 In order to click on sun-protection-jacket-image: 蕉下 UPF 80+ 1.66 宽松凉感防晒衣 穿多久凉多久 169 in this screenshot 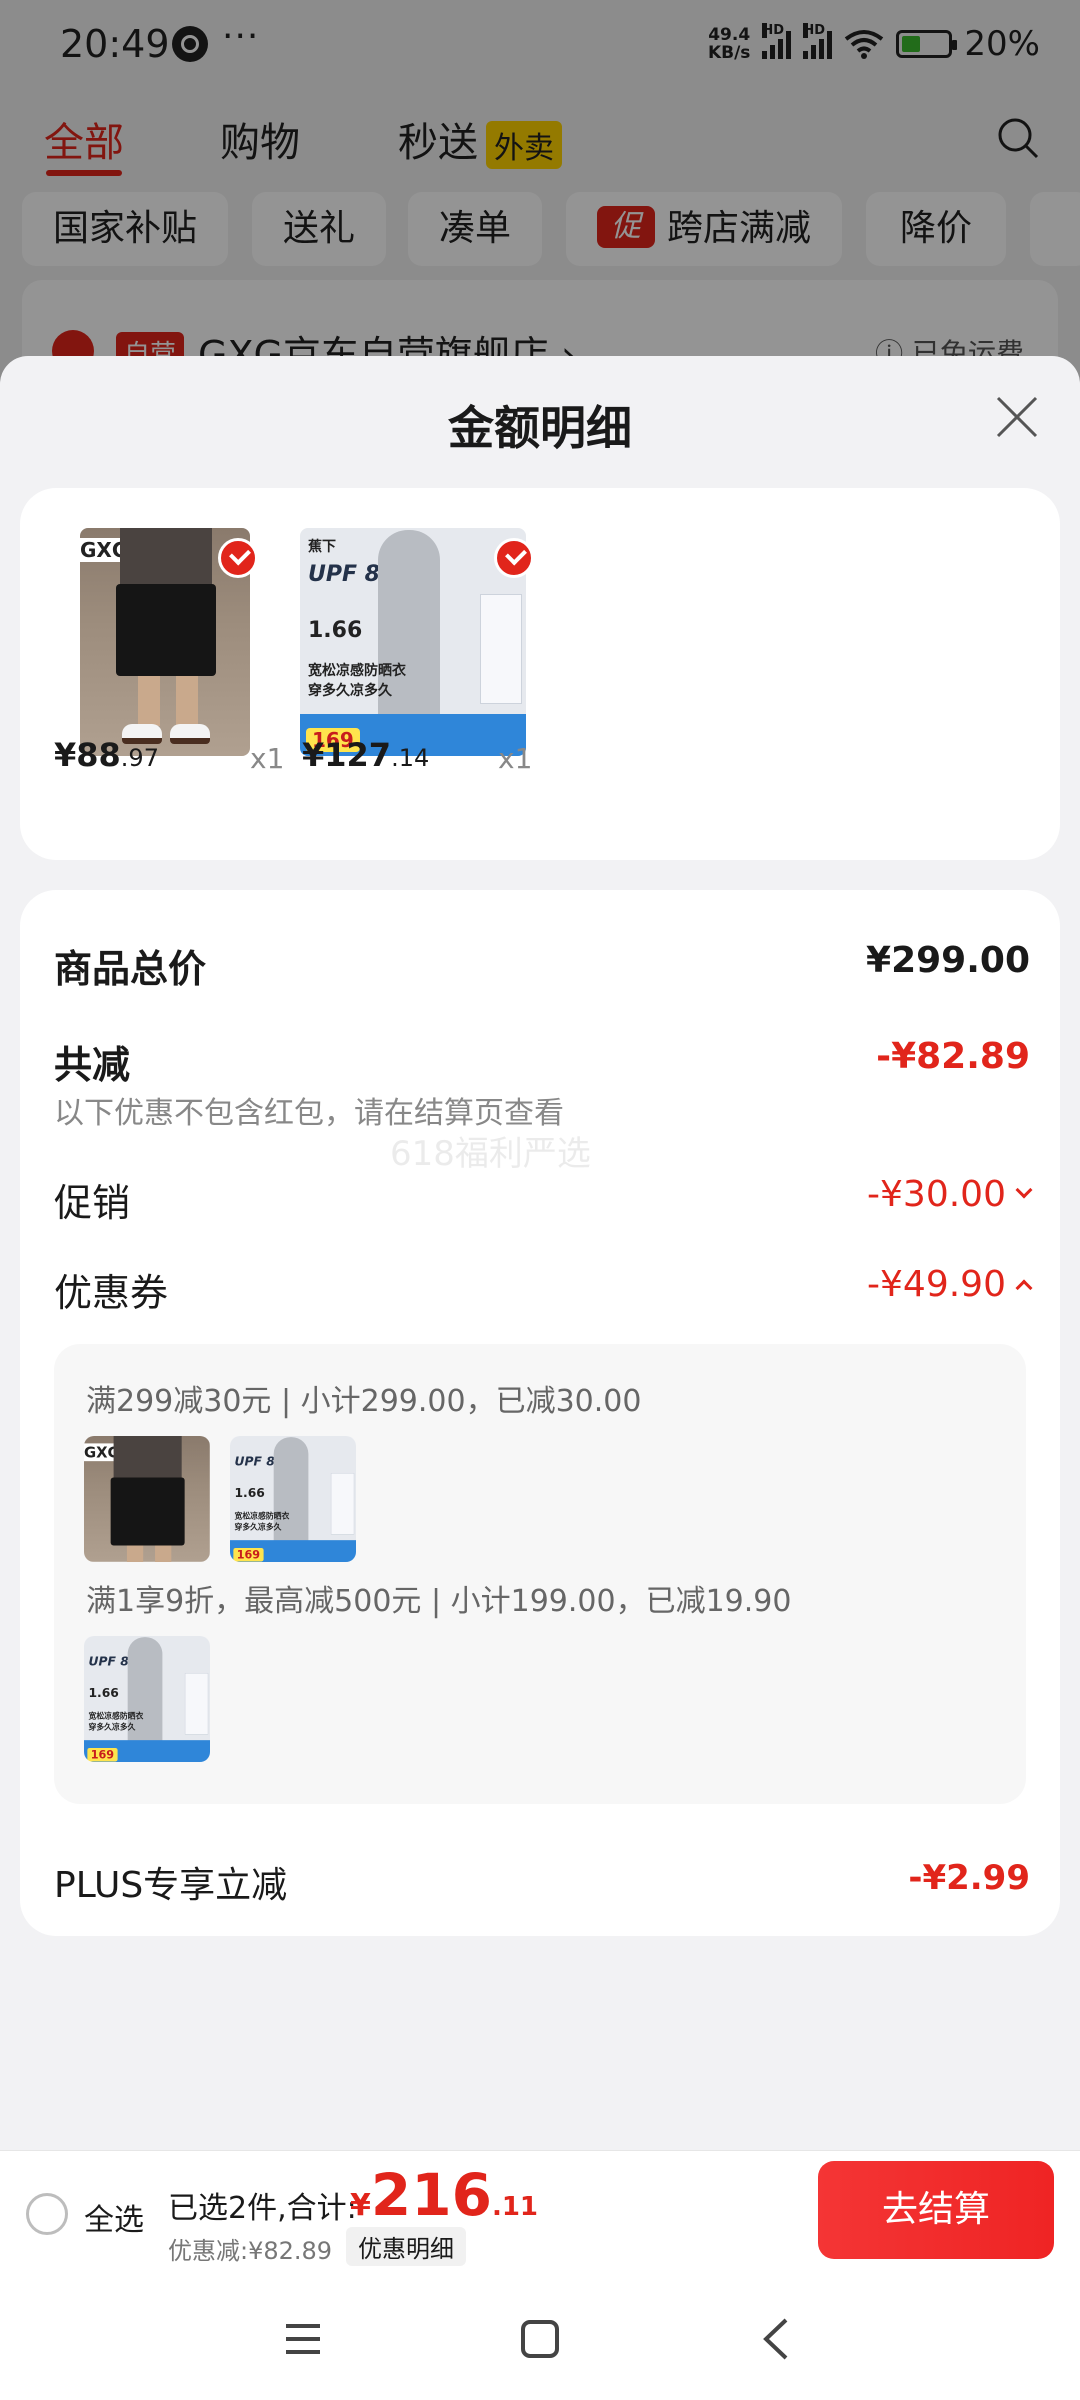, I will do `click(413, 642)`.